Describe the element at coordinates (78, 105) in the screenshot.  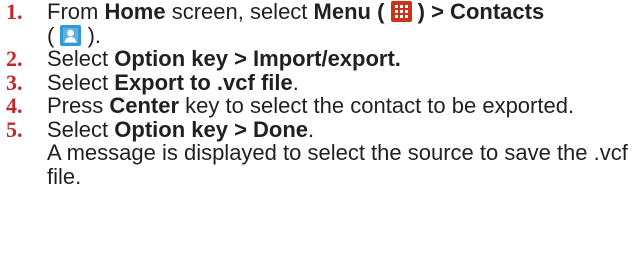
I see `step-text: Press` at that location.